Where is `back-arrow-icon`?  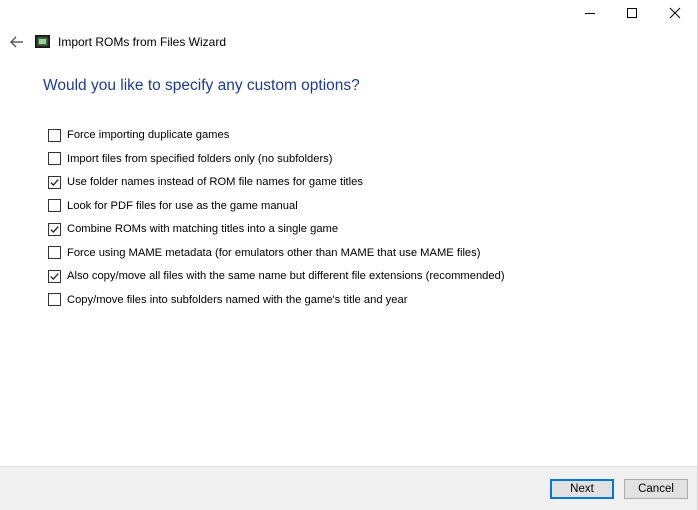 back-arrow-icon is located at coordinates (16, 42).